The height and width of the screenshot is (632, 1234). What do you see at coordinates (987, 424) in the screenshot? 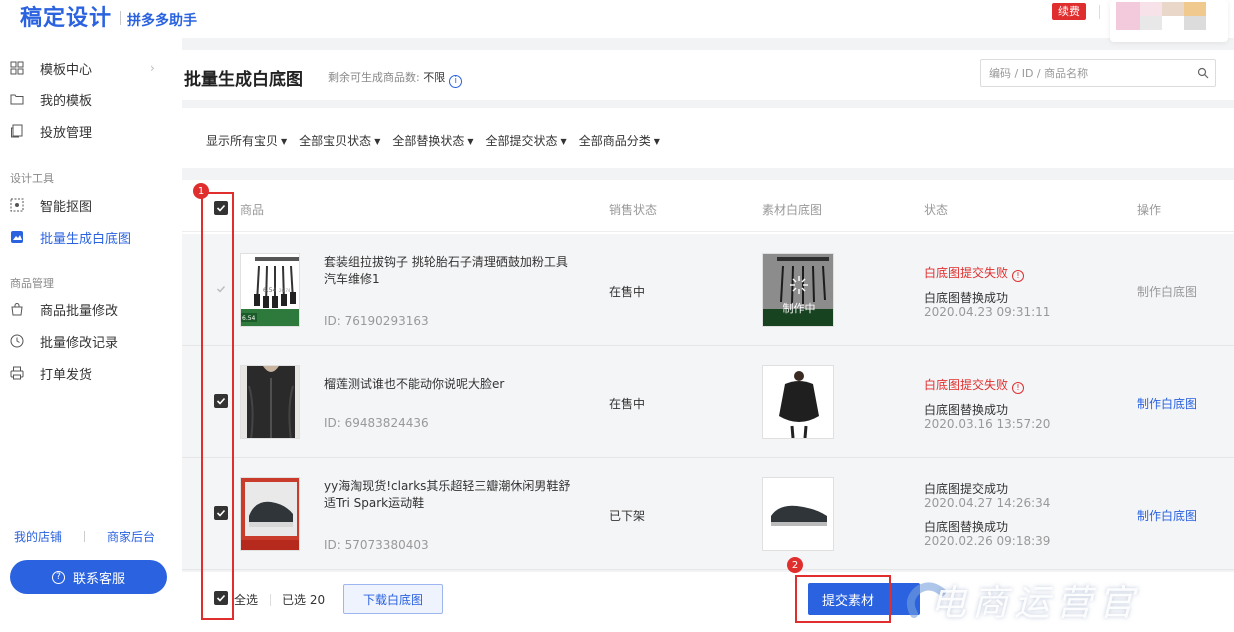
I see `status-timestamp: 2020.03.16 13:57:20` at bounding box center [987, 424].